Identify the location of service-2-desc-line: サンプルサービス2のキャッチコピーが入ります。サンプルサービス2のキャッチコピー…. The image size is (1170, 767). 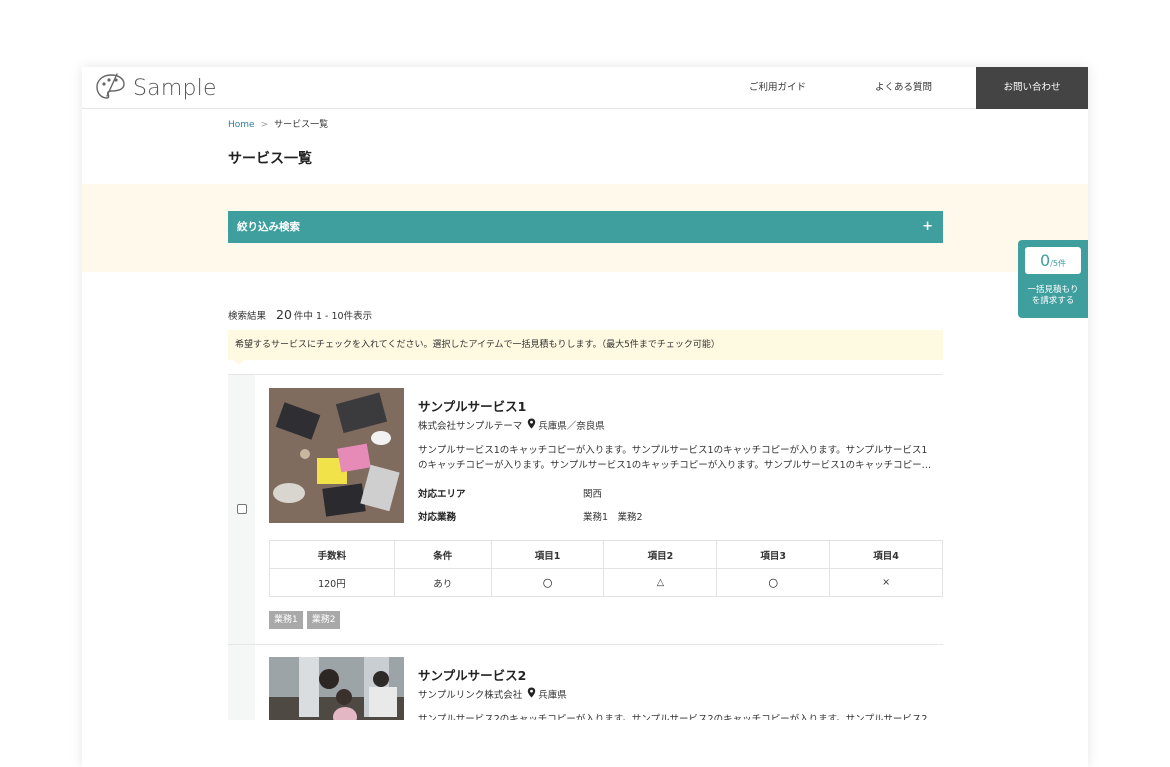
(673, 717).